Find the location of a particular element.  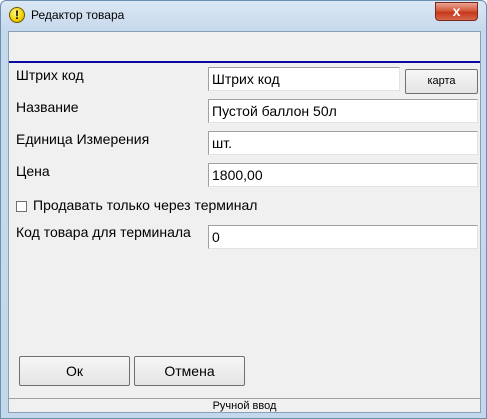

price-label: Цена is located at coordinates (33, 171).